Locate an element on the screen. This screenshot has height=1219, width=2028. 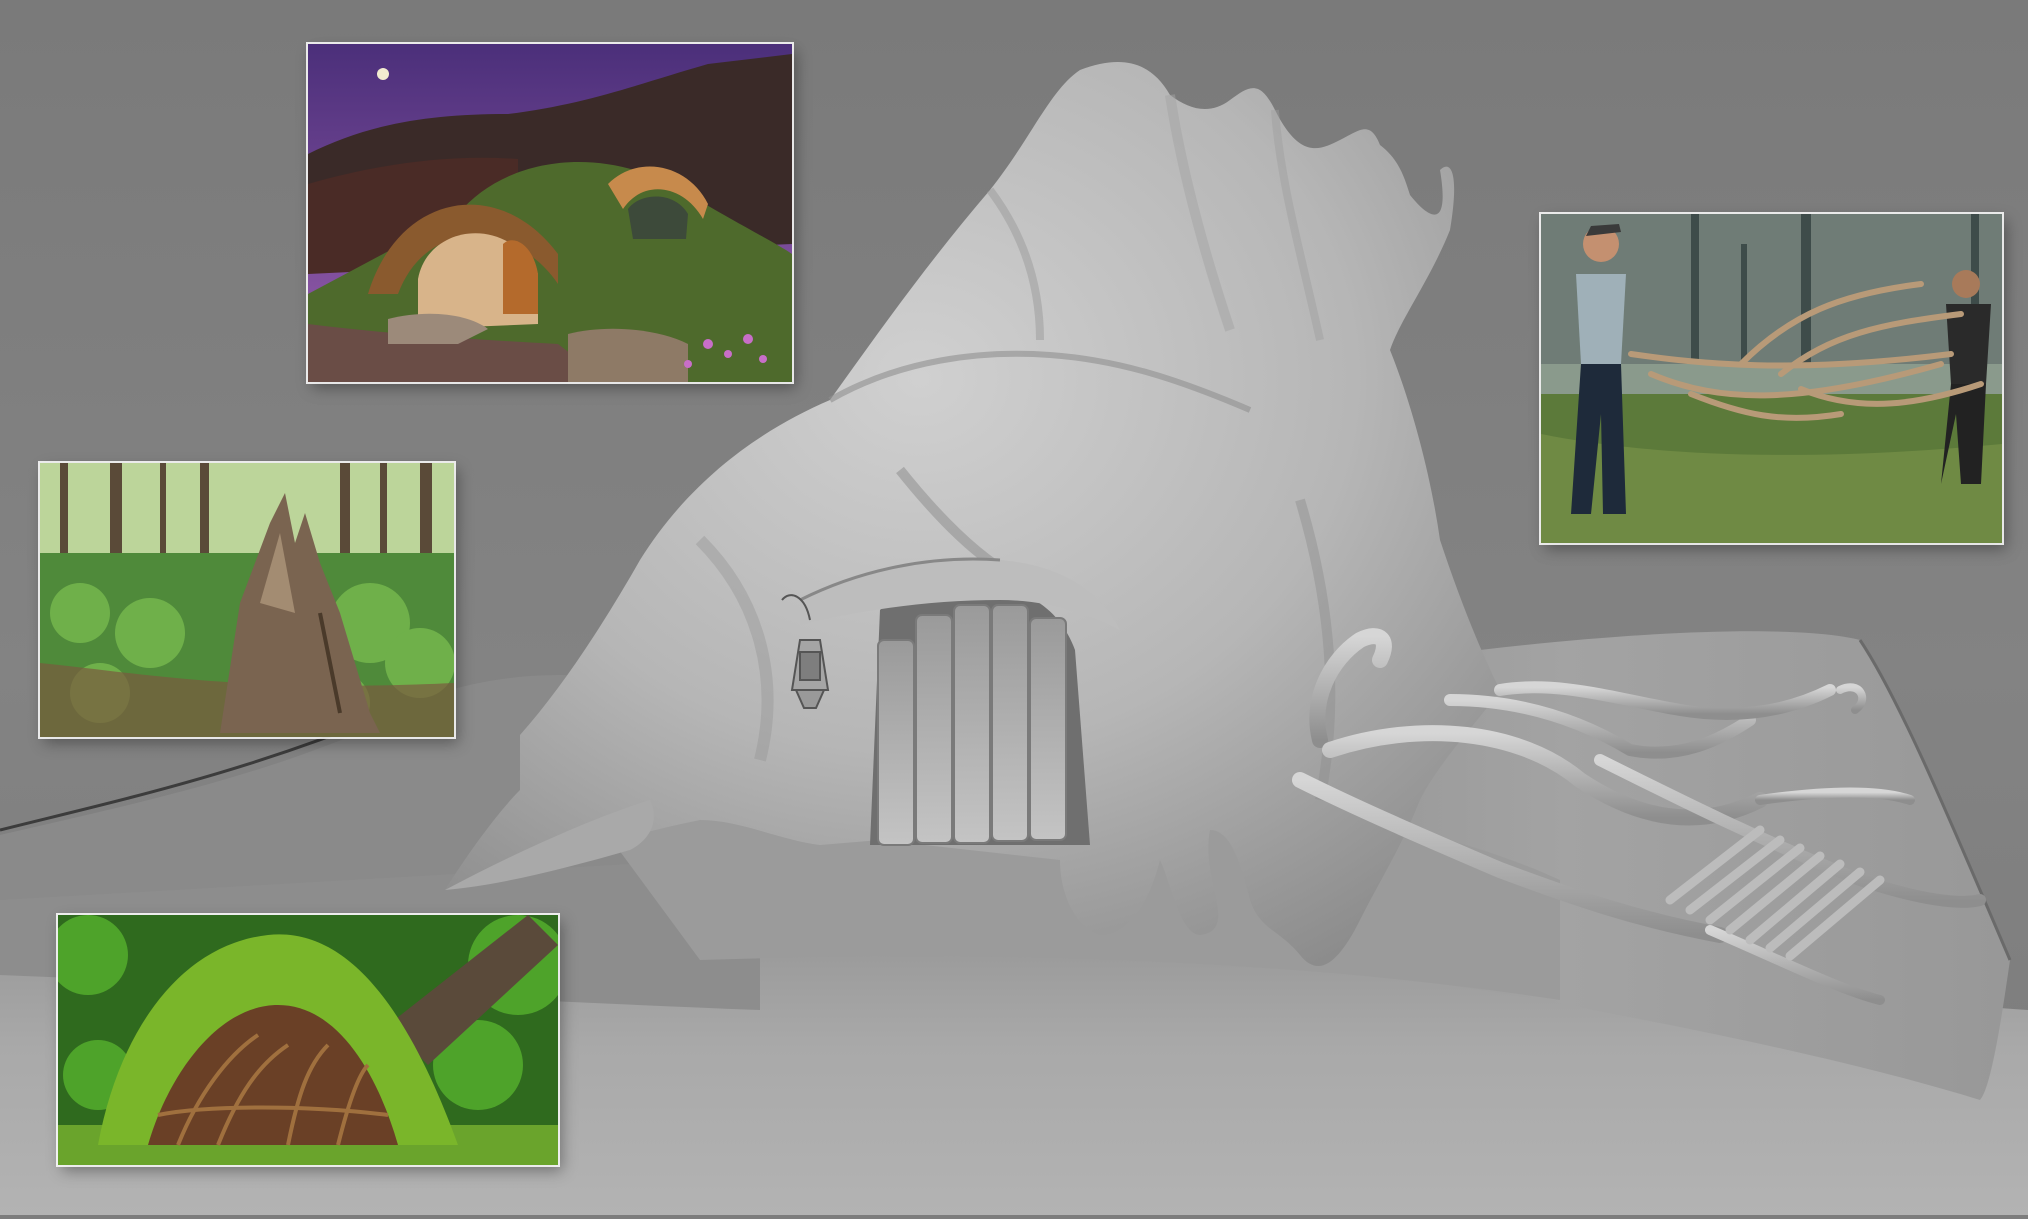
reference-photo-tree-stump is located at coordinates (247, 600).